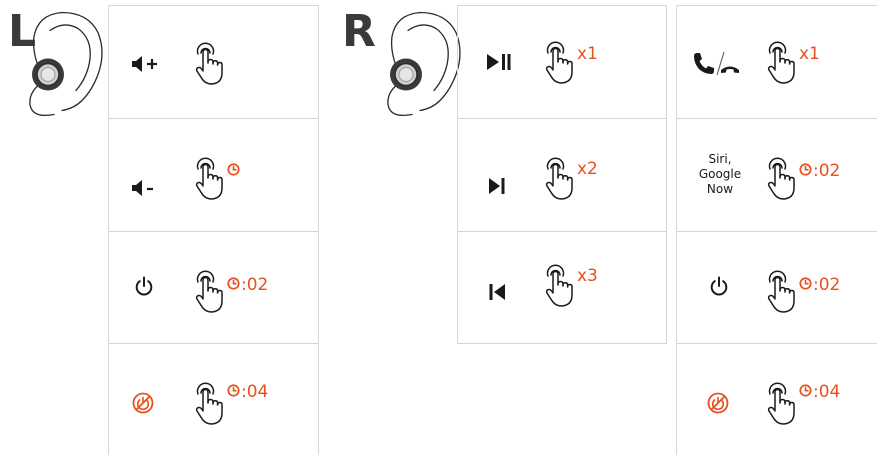 This screenshot has height=456, width=877. What do you see at coordinates (499, 62) in the screenshot?
I see `play-pause-icon` at bounding box center [499, 62].